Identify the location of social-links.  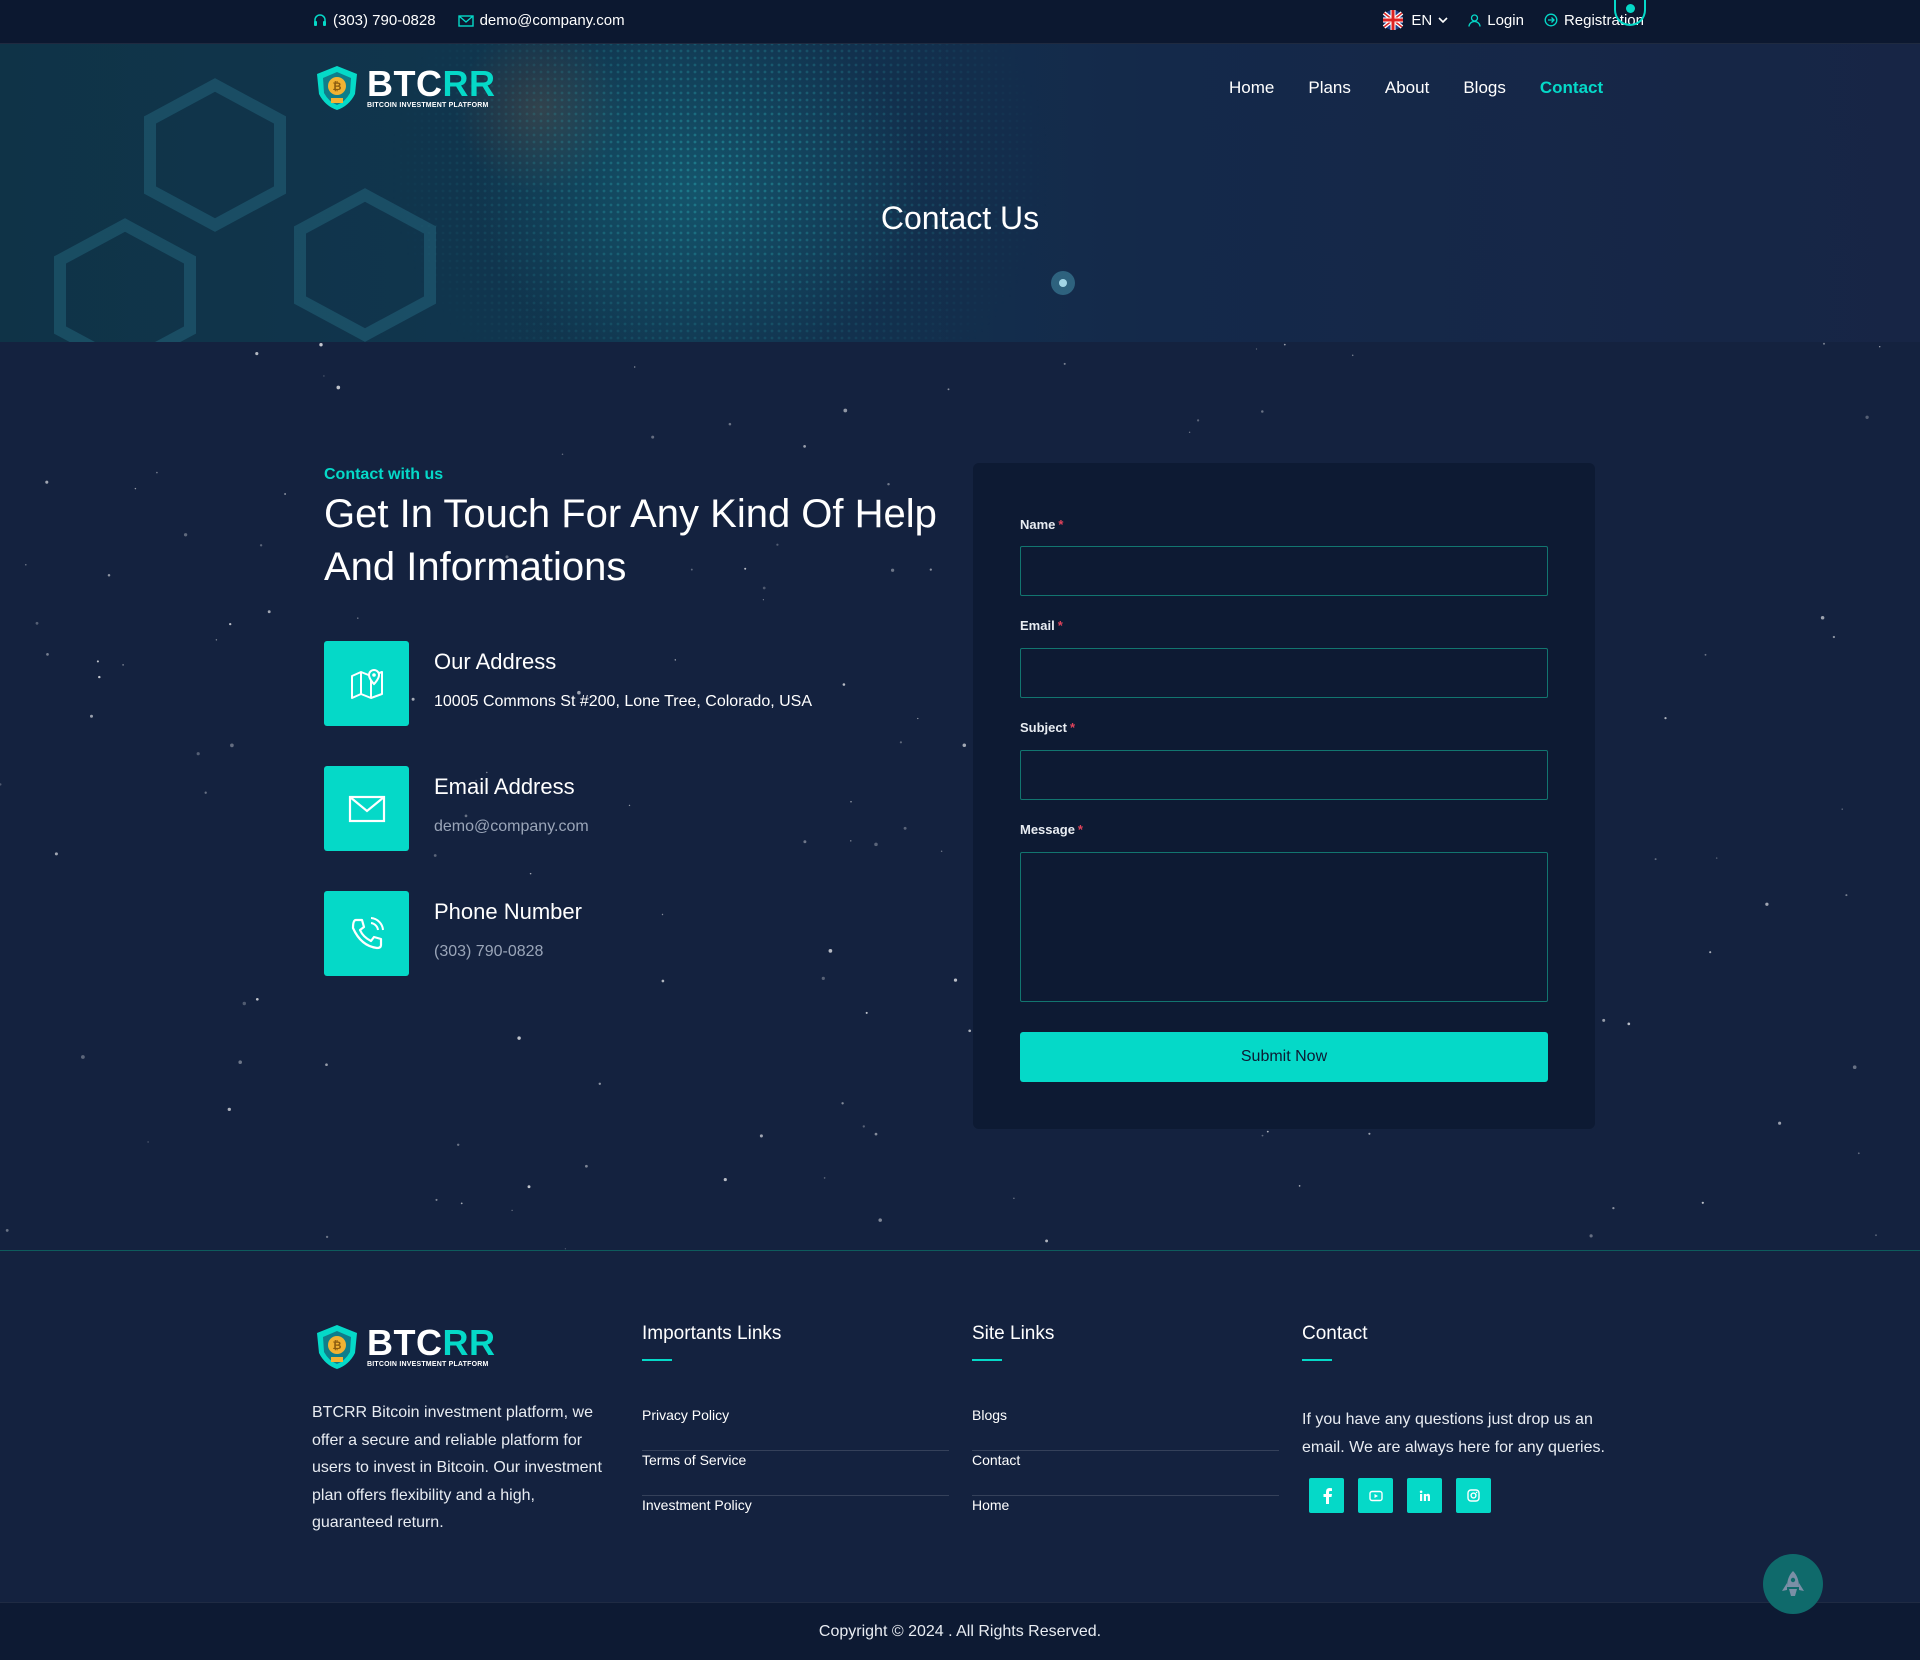
(1462, 1495).